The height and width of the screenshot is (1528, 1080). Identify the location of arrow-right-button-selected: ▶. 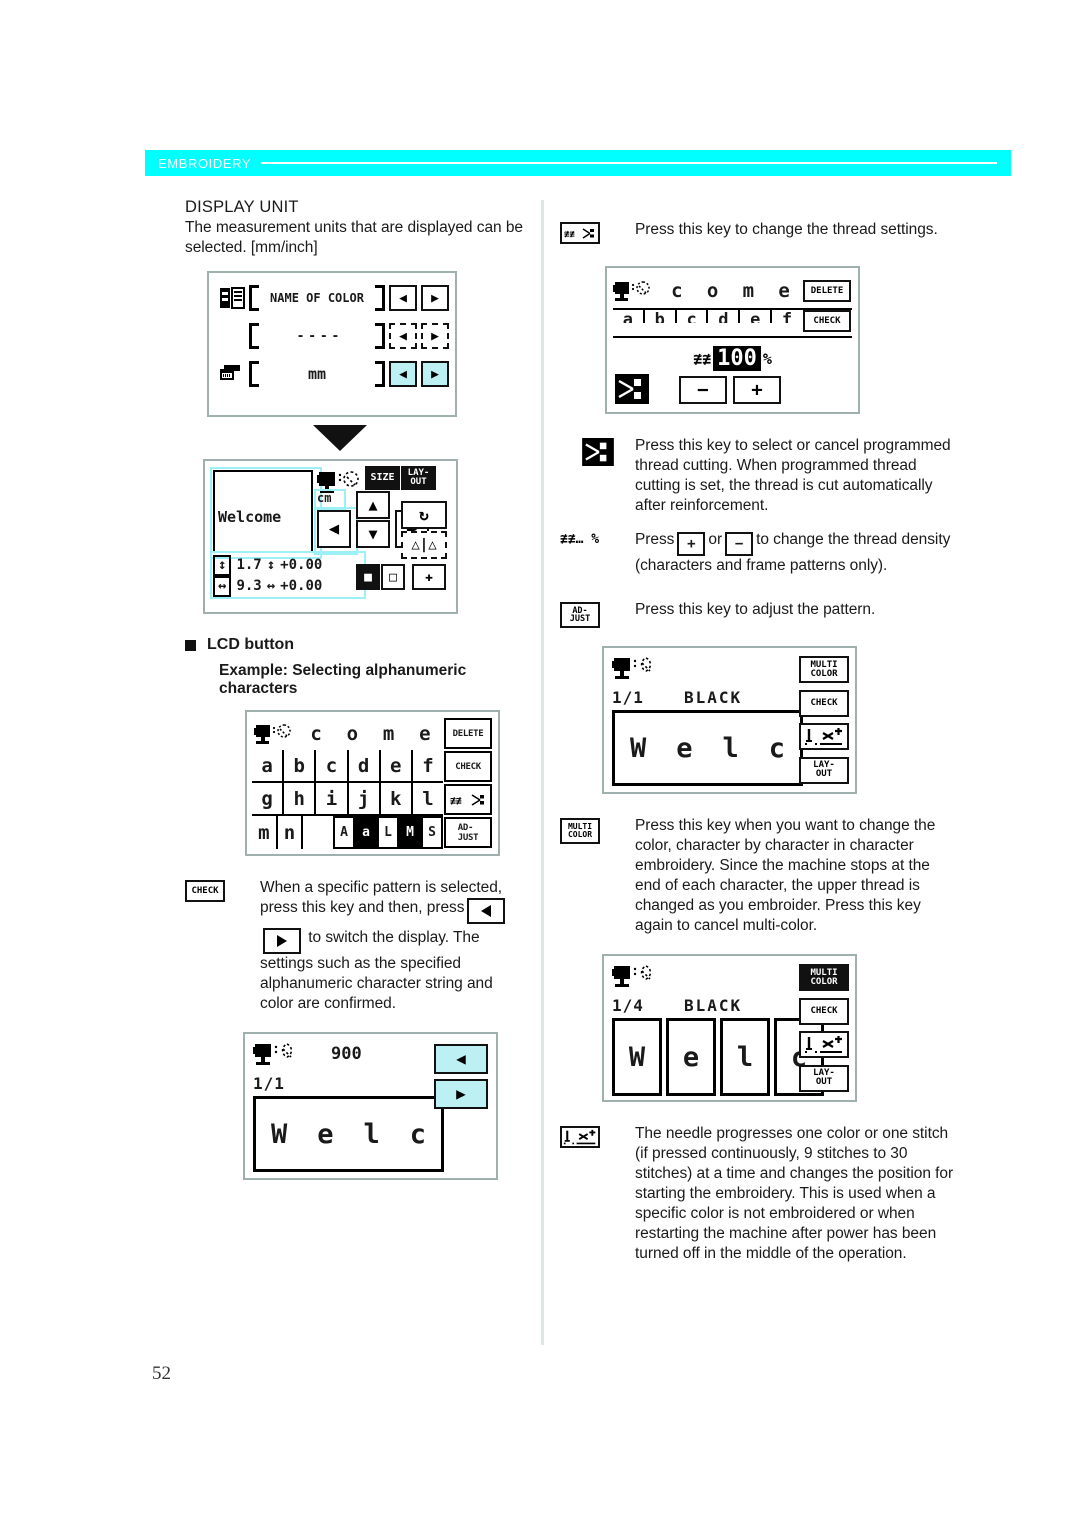
(435, 374).